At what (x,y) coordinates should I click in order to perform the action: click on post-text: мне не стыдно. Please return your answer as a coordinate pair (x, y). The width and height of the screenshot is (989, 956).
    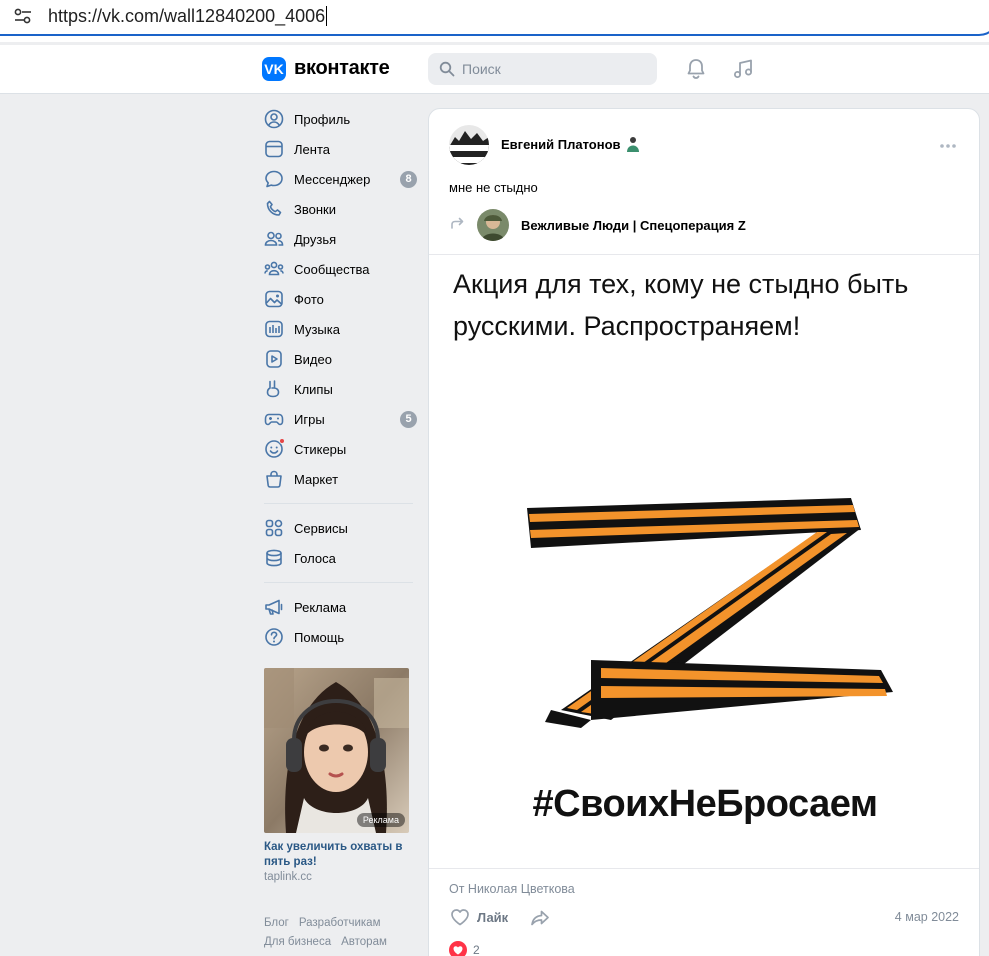
    Looking at the image, I should click on (493, 187).